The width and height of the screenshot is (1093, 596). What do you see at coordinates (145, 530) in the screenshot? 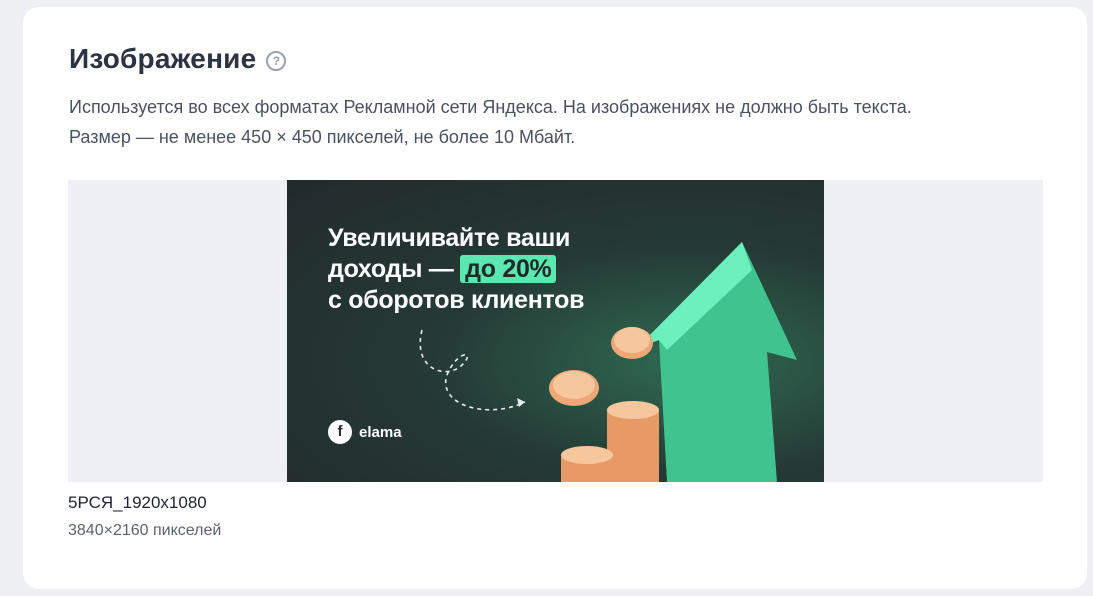
I see `file-dimensions: 3840×2160 пикселей` at bounding box center [145, 530].